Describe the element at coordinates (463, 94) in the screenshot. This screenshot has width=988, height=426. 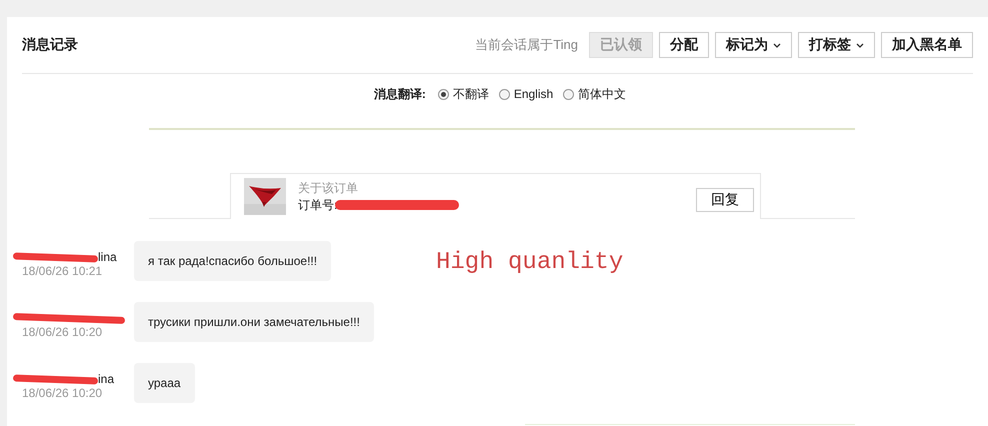
I see `translate-option: 不翻译` at that location.